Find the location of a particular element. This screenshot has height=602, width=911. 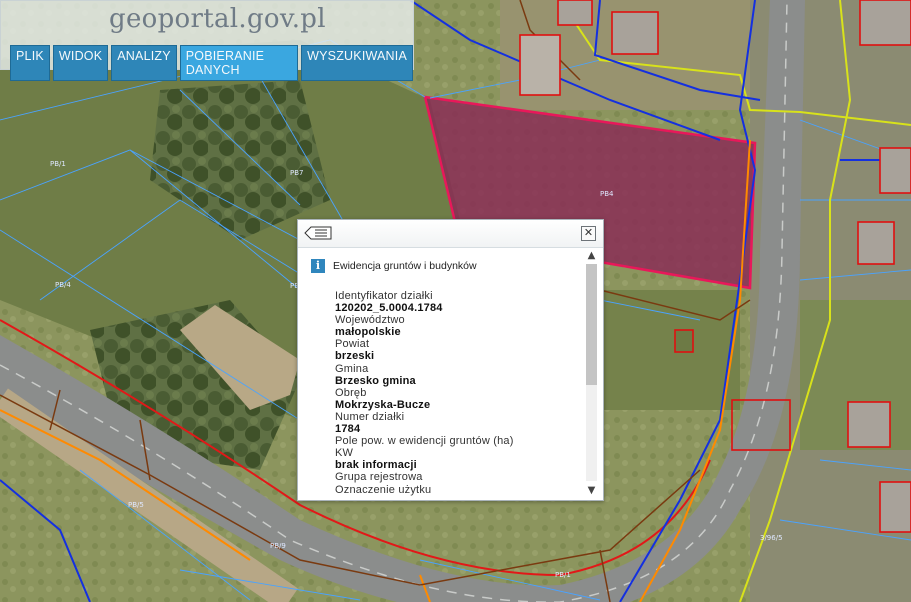

attr-label: Oznaczenie użytku is located at coordinates (383, 489).